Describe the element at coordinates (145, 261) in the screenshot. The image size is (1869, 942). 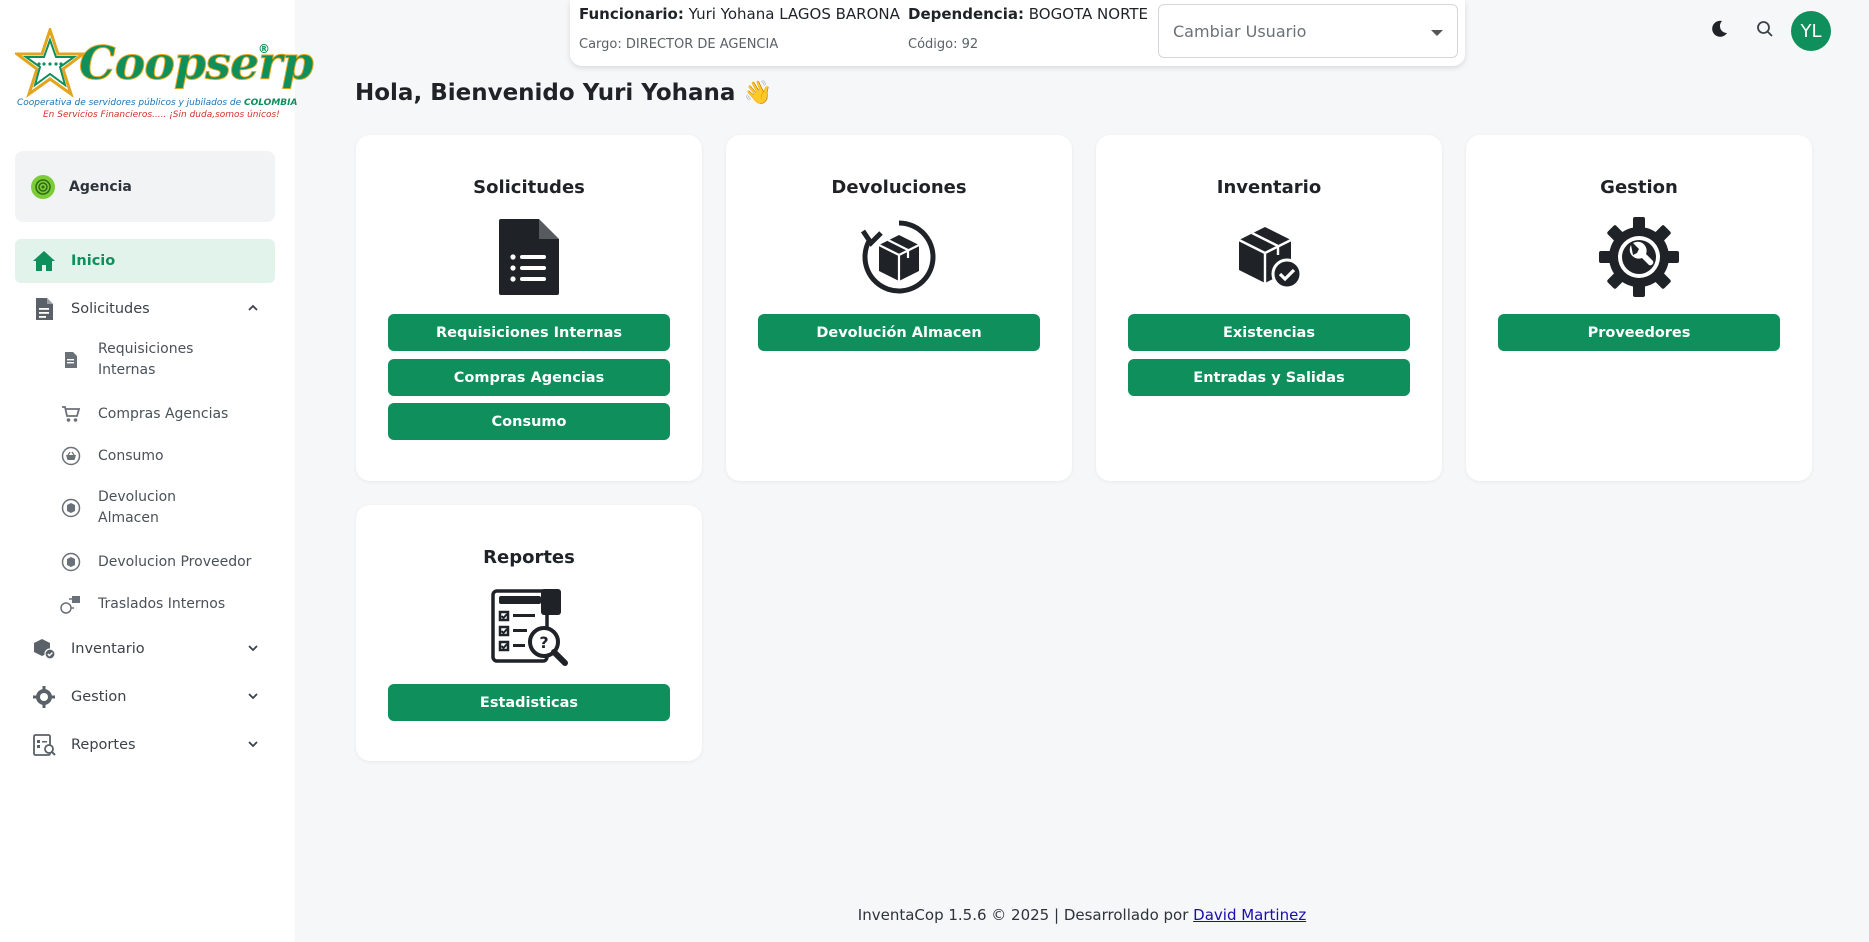
I see `sidebar-item-inicio: Inicio` at that location.